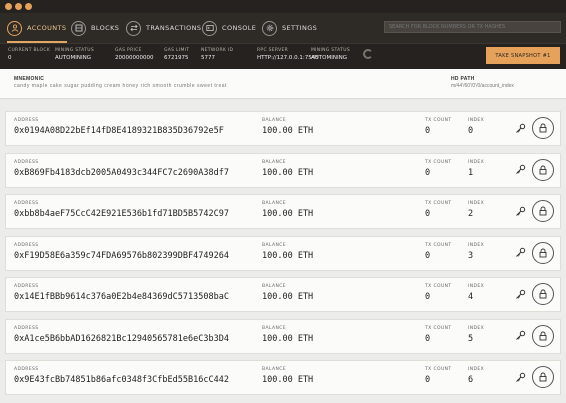  I want to click on tab-accounts: ACCOUNTS, so click(36, 28).